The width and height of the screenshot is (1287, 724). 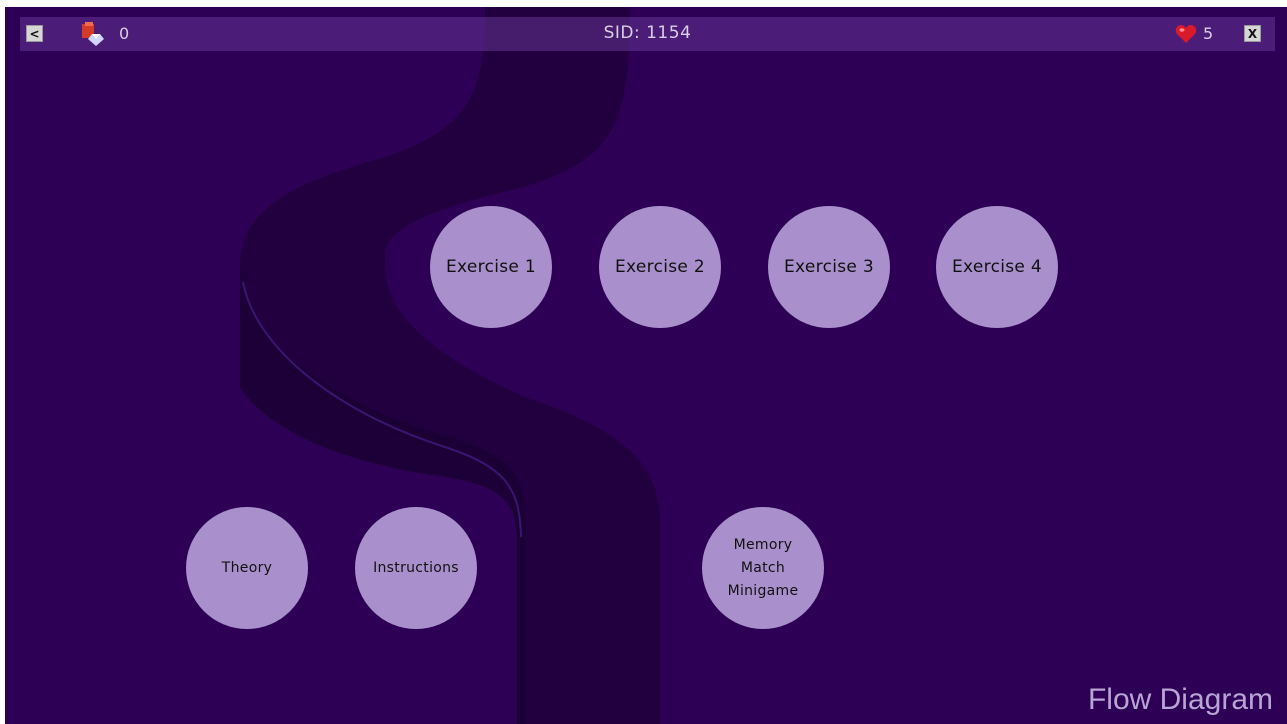 I want to click on exercise-1-label: Exercise 1, so click(x=491, y=267).